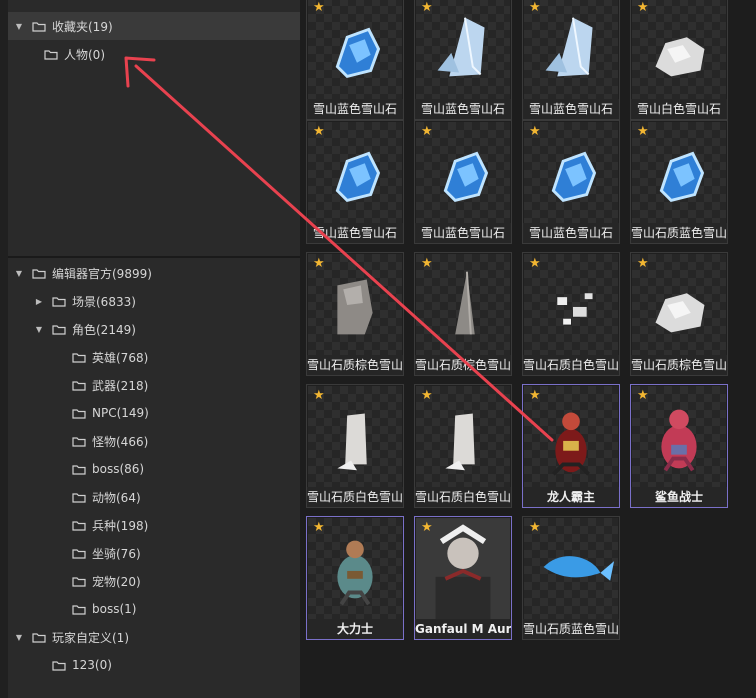 The width and height of the screenshot is (756, 698). Describe the element at coordinates (355, 629) in the screenshot. I see `asset-label: 大力士` at that location.